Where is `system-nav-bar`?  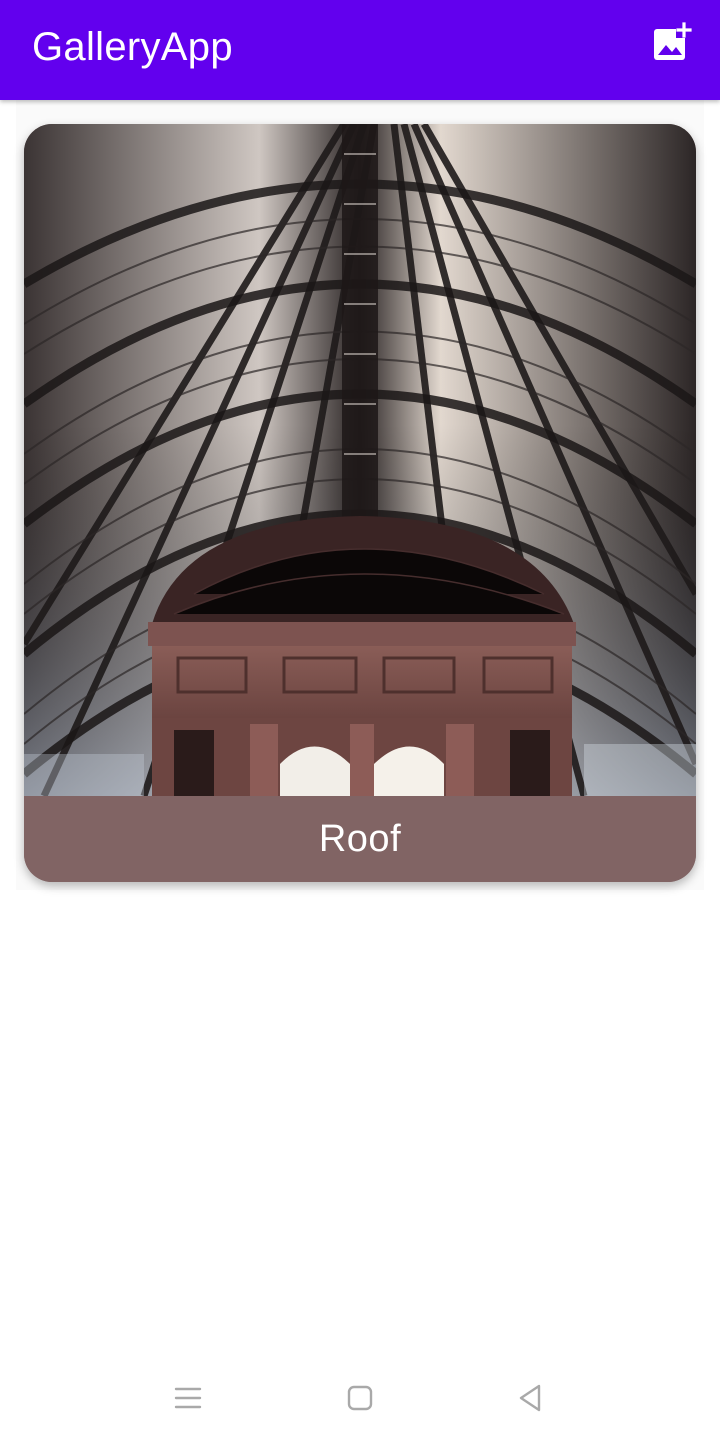 system-nav-bar is located at coordinates (360, 1400).